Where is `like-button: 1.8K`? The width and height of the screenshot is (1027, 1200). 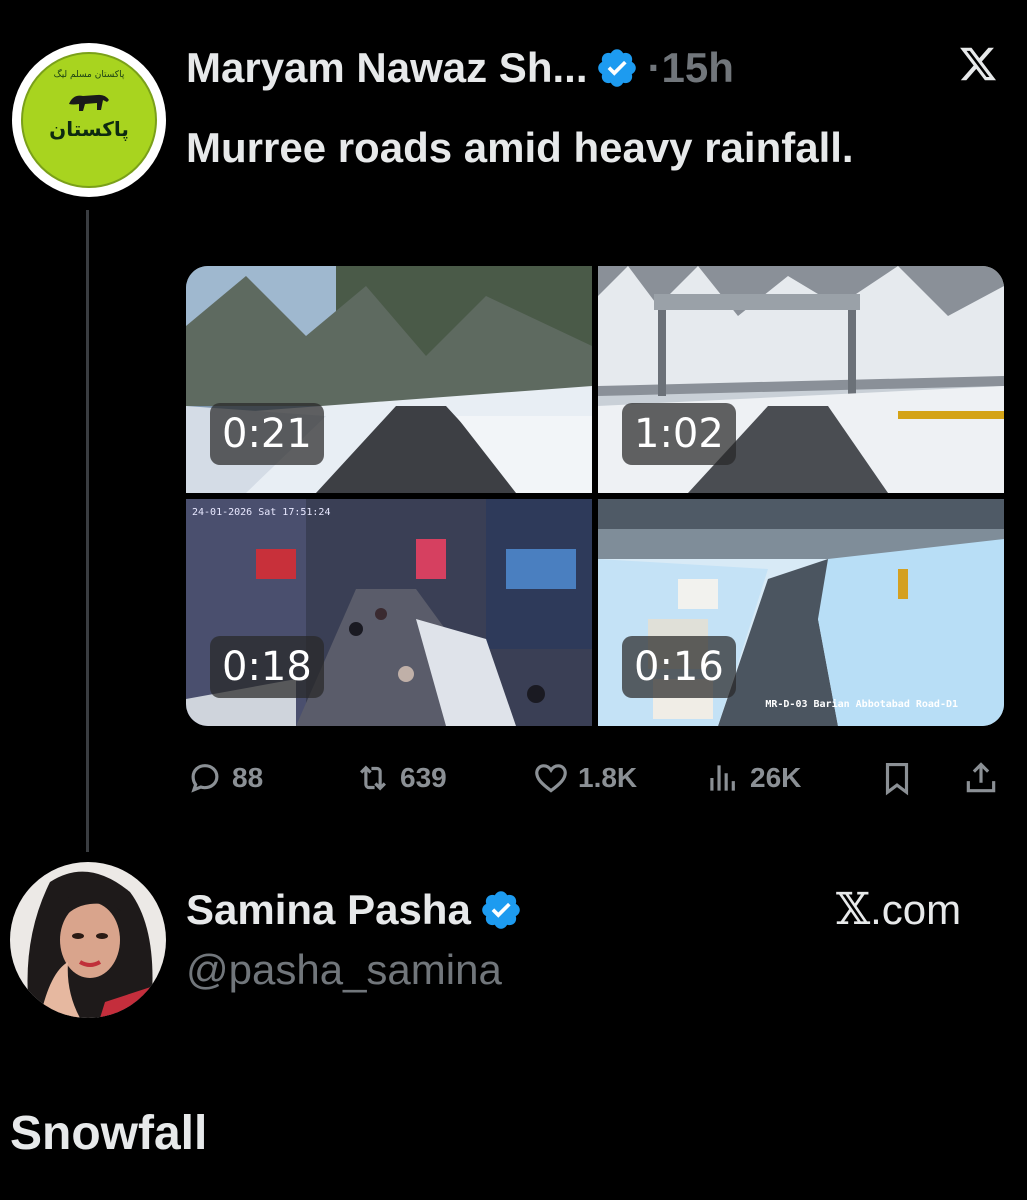
like-button: 1.8K is located at coordinates (584, 778).